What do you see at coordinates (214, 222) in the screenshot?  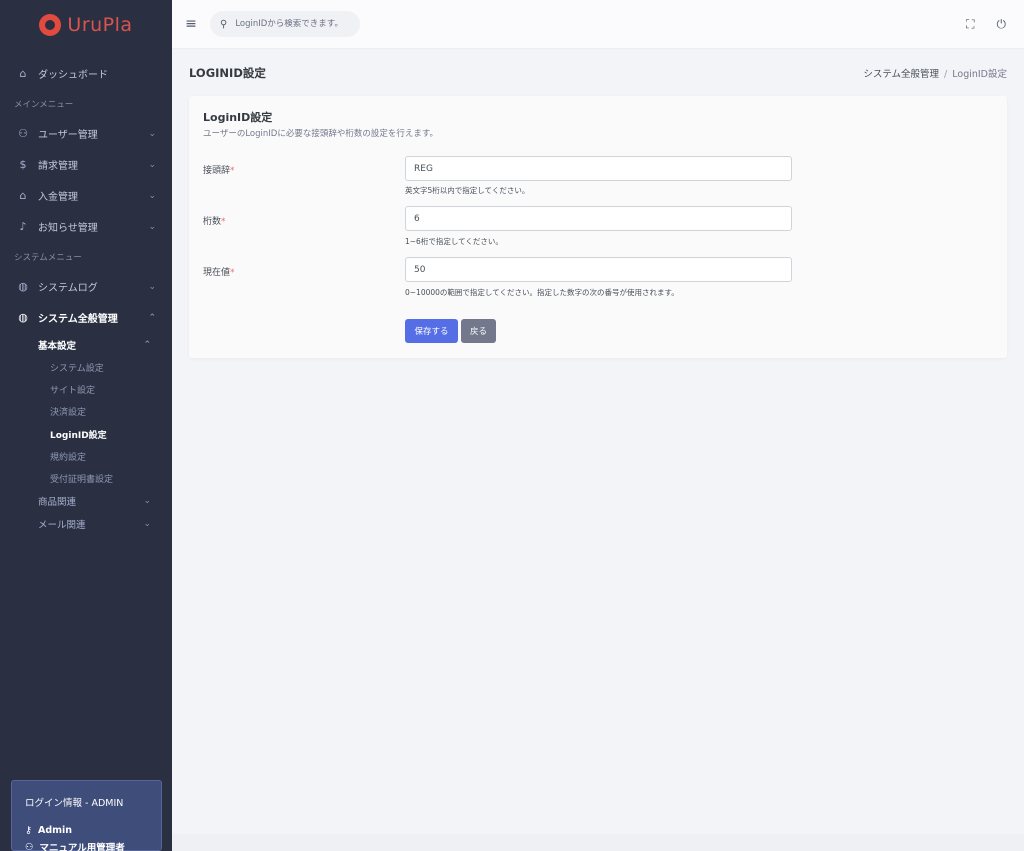 I see `digits-label: 桁数*` at bounding box center [214, 222].